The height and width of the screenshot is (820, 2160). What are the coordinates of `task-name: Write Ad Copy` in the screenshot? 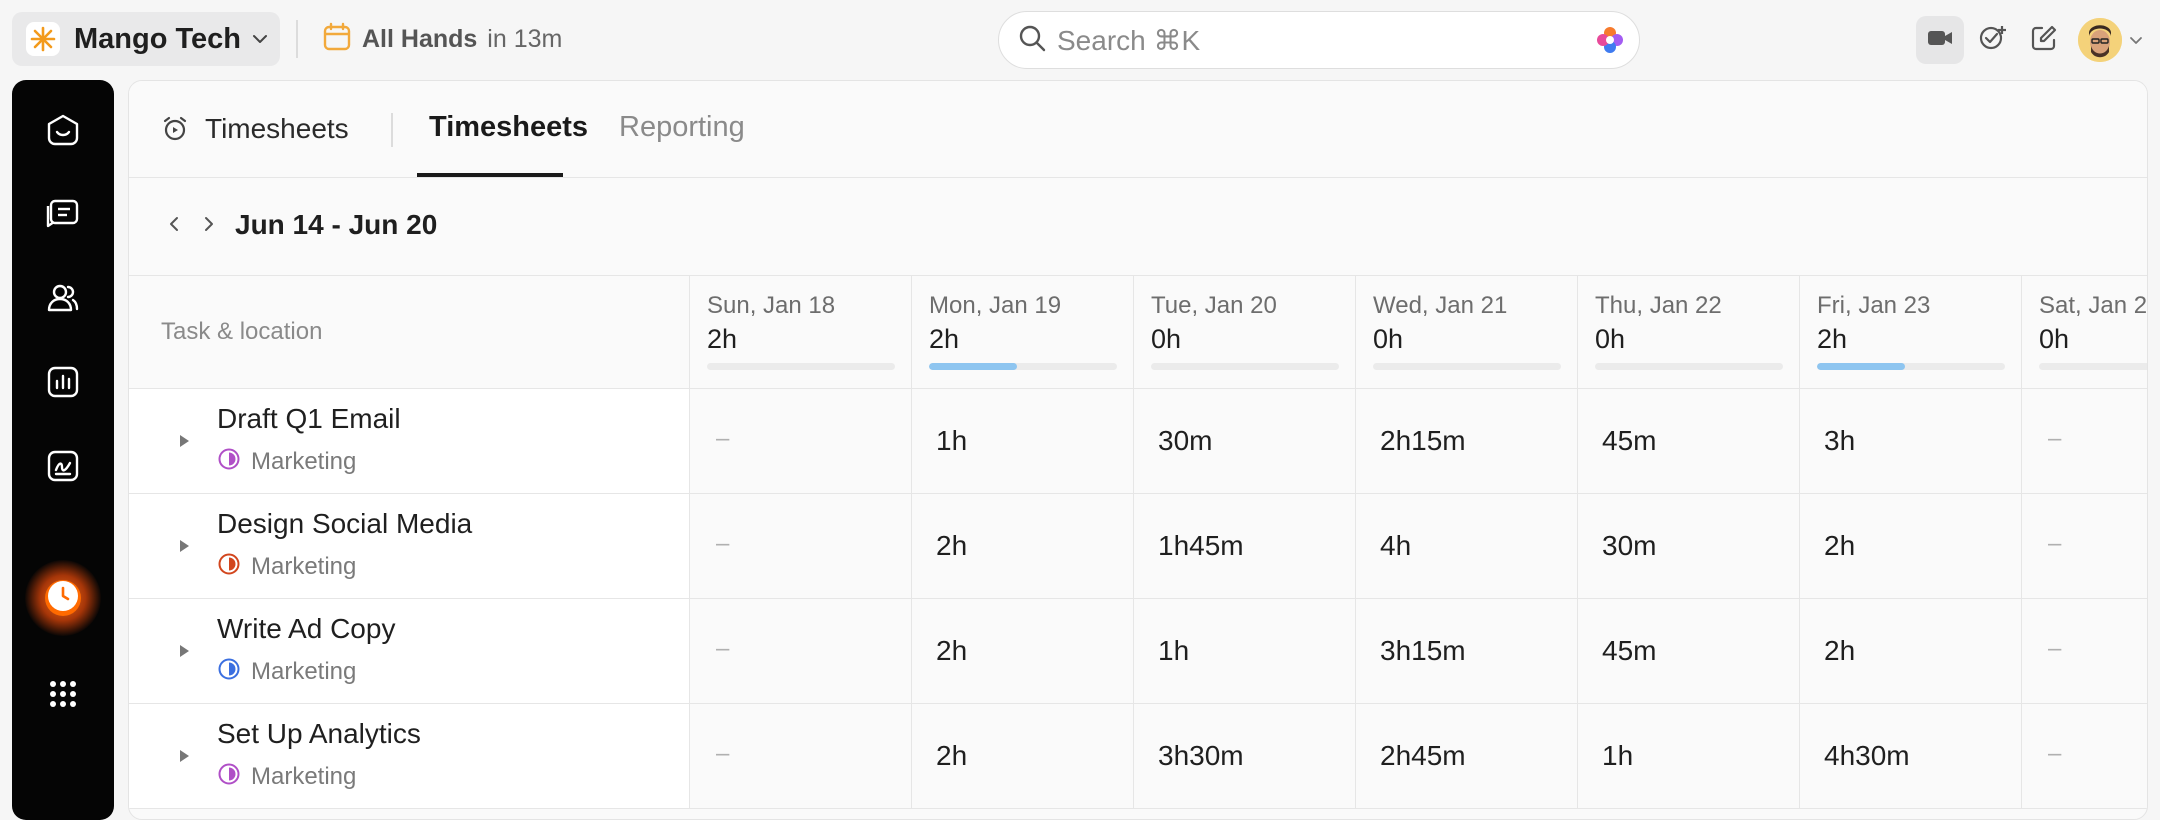 It's located at (306, 629).